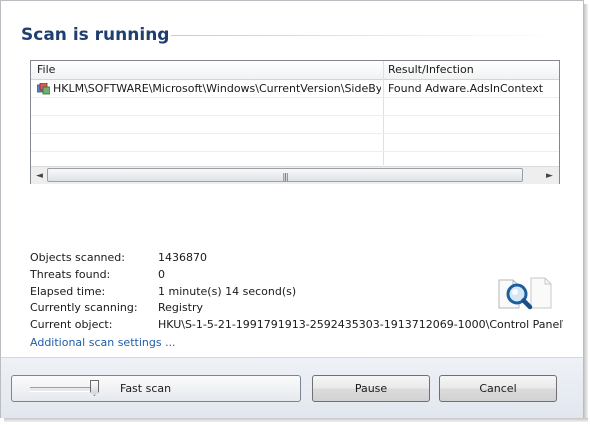  Describe the element at coordinates (227, 291) in the screenshot. I see `elapsed-time-value: 1 minute(s) 14 second(s)` at that location.